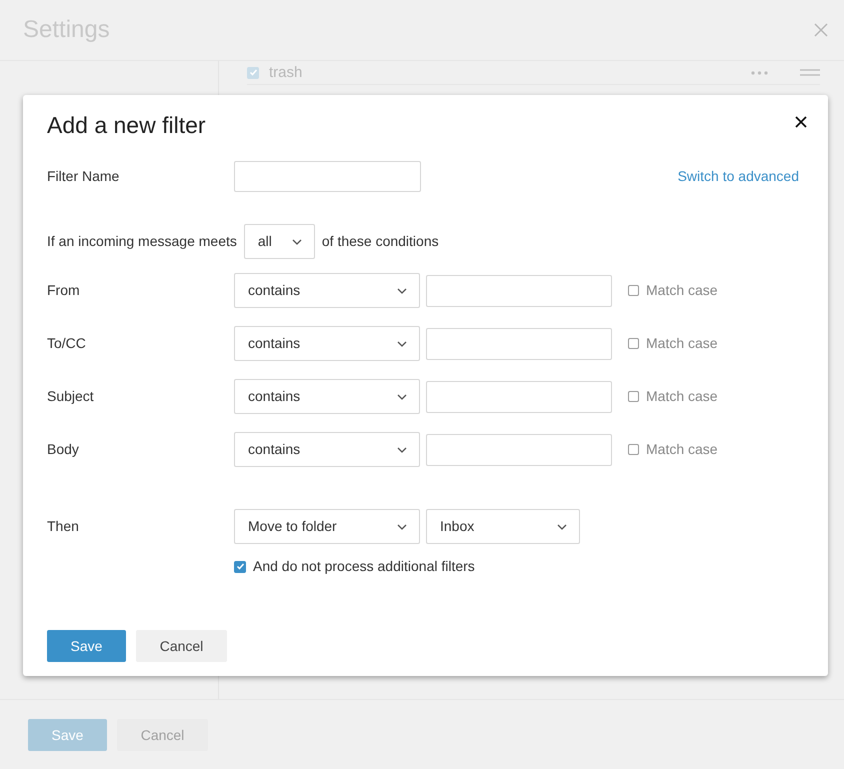 This screenshot has height=769, width=844. Describe the element at coordinates (279, 241) in the screenshot. I see `match-select: all` at that location.